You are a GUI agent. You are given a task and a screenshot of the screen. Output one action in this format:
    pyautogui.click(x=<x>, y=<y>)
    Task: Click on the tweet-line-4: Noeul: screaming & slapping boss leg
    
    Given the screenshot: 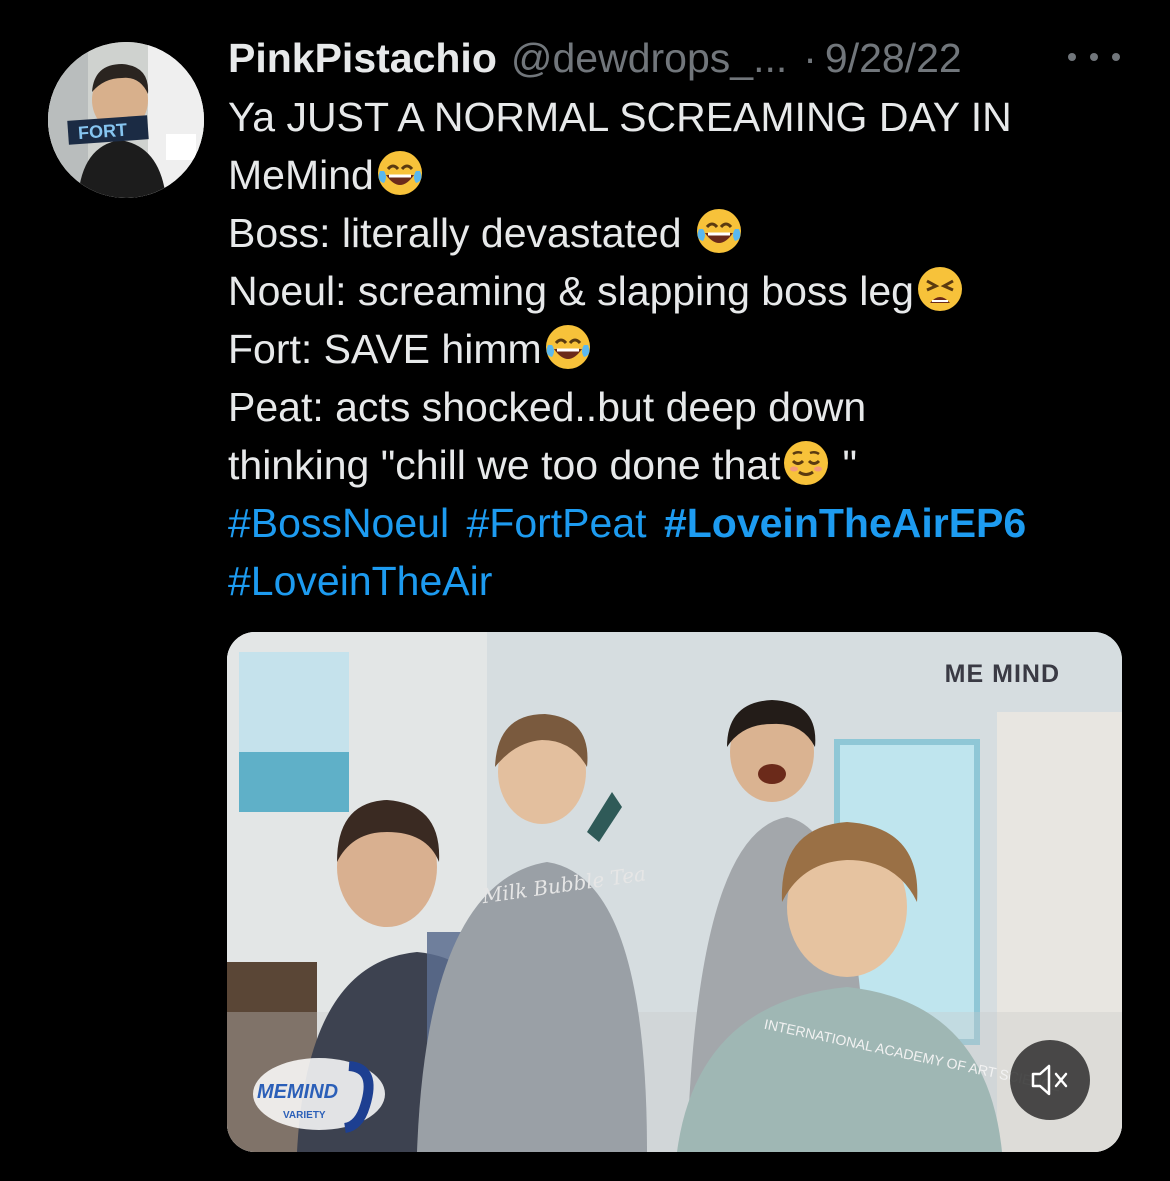 What is the action you would take?
    pyautogui.click(x=678, y=291)
    